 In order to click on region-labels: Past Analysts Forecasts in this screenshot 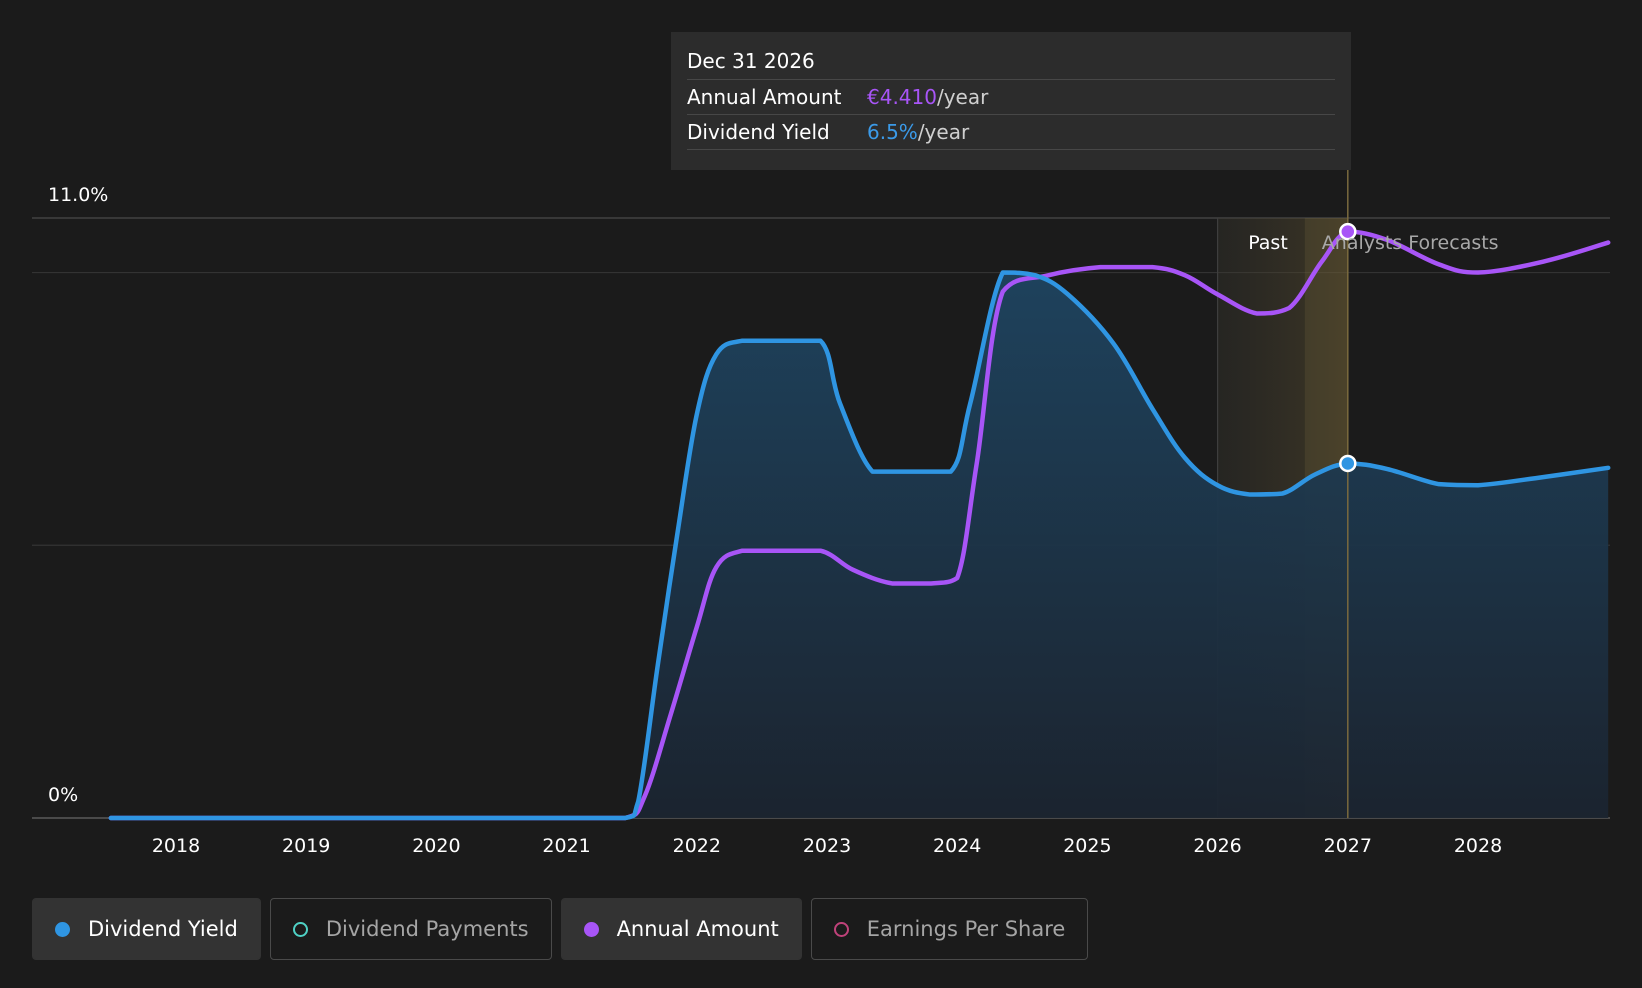, I will do `click(1373, 243)`.